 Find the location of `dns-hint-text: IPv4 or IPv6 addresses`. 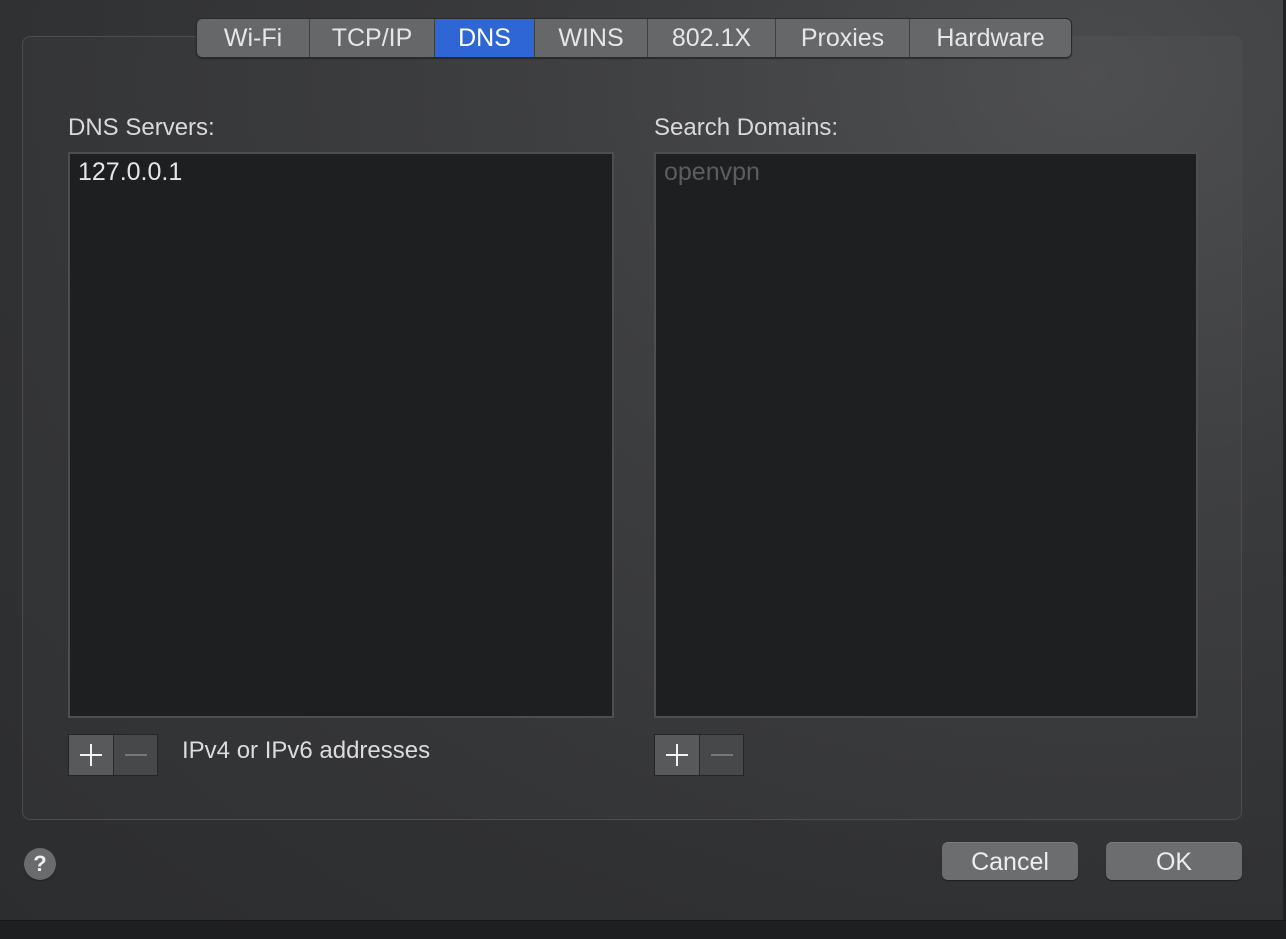

dns-hint-text: IPv4 or IPv6 addresses is located at coordinates (306, 750).